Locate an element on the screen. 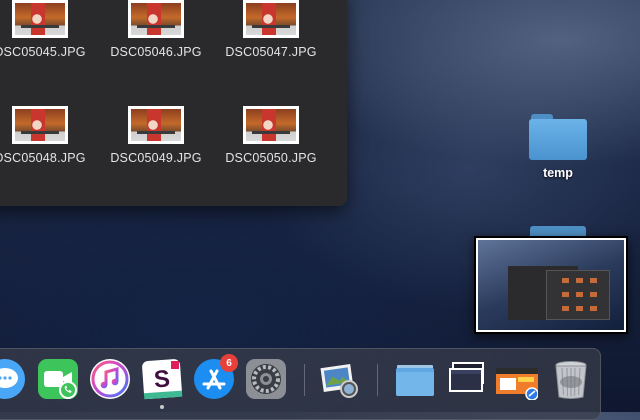 The width and height of the screenshot is (640, 420). file-item: DSC05047.JPG is located at coordinates (271, 29).